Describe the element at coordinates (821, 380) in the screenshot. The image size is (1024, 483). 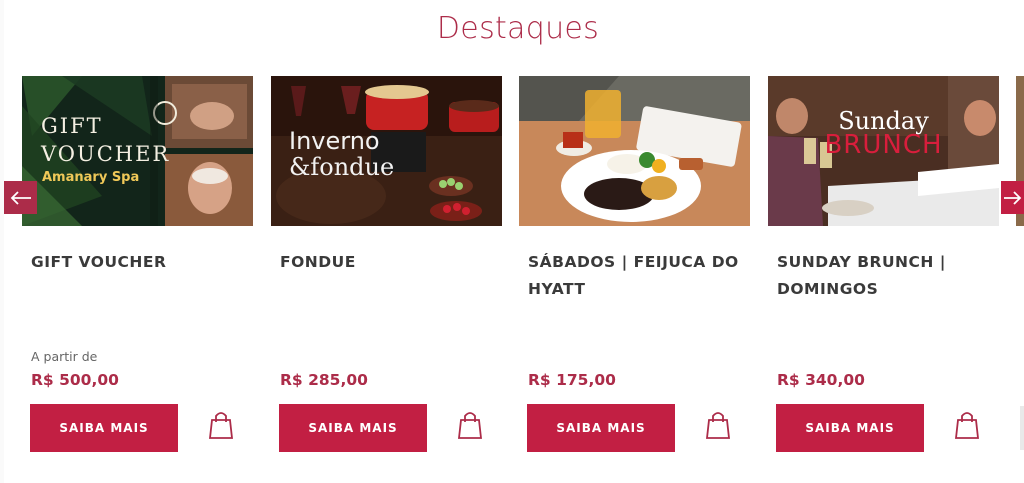
I see `price: R$ 340,00` at that location.